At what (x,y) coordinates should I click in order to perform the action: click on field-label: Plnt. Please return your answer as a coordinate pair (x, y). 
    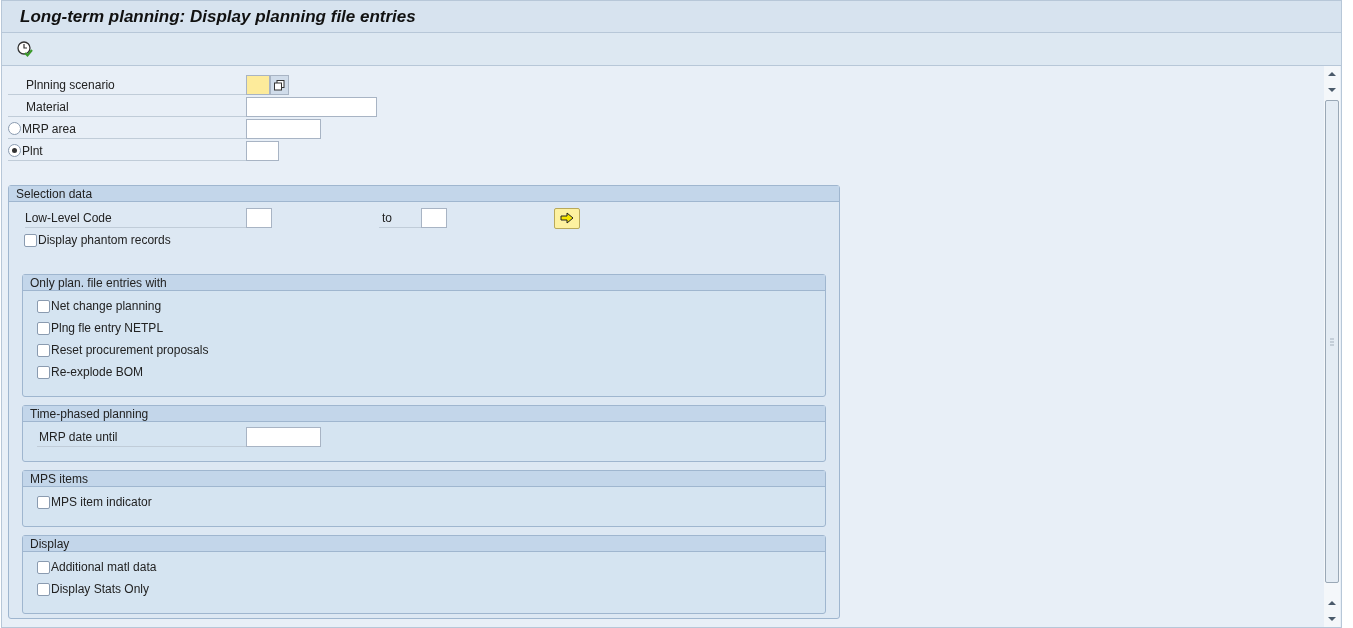
    Looking at the image, I should click on (32, 151).